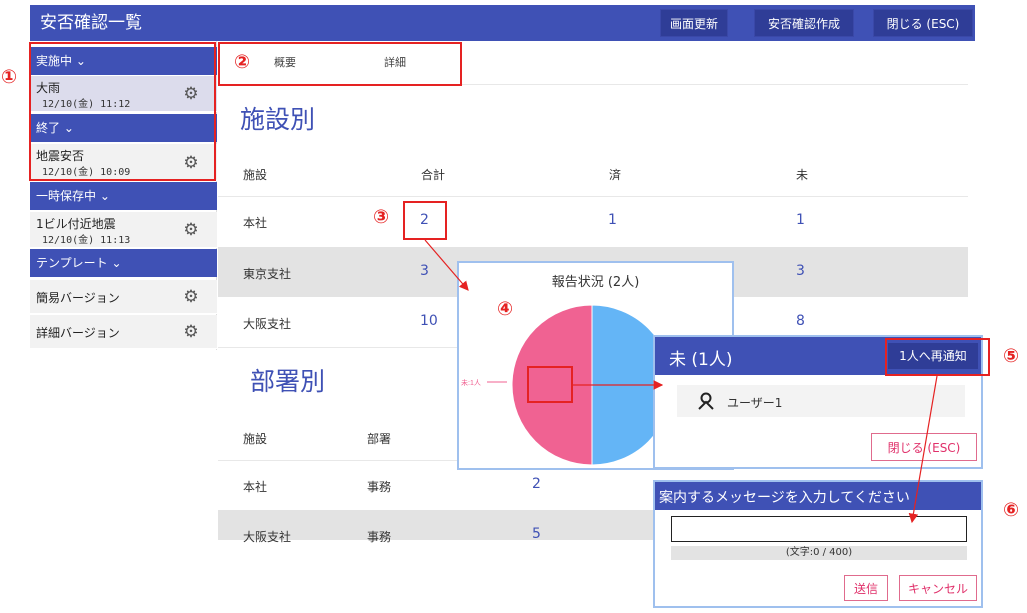 Image resolution: width=1027 pixels, height=613 pixels. I want to click on total-count-link: 10, so click(429, 321).